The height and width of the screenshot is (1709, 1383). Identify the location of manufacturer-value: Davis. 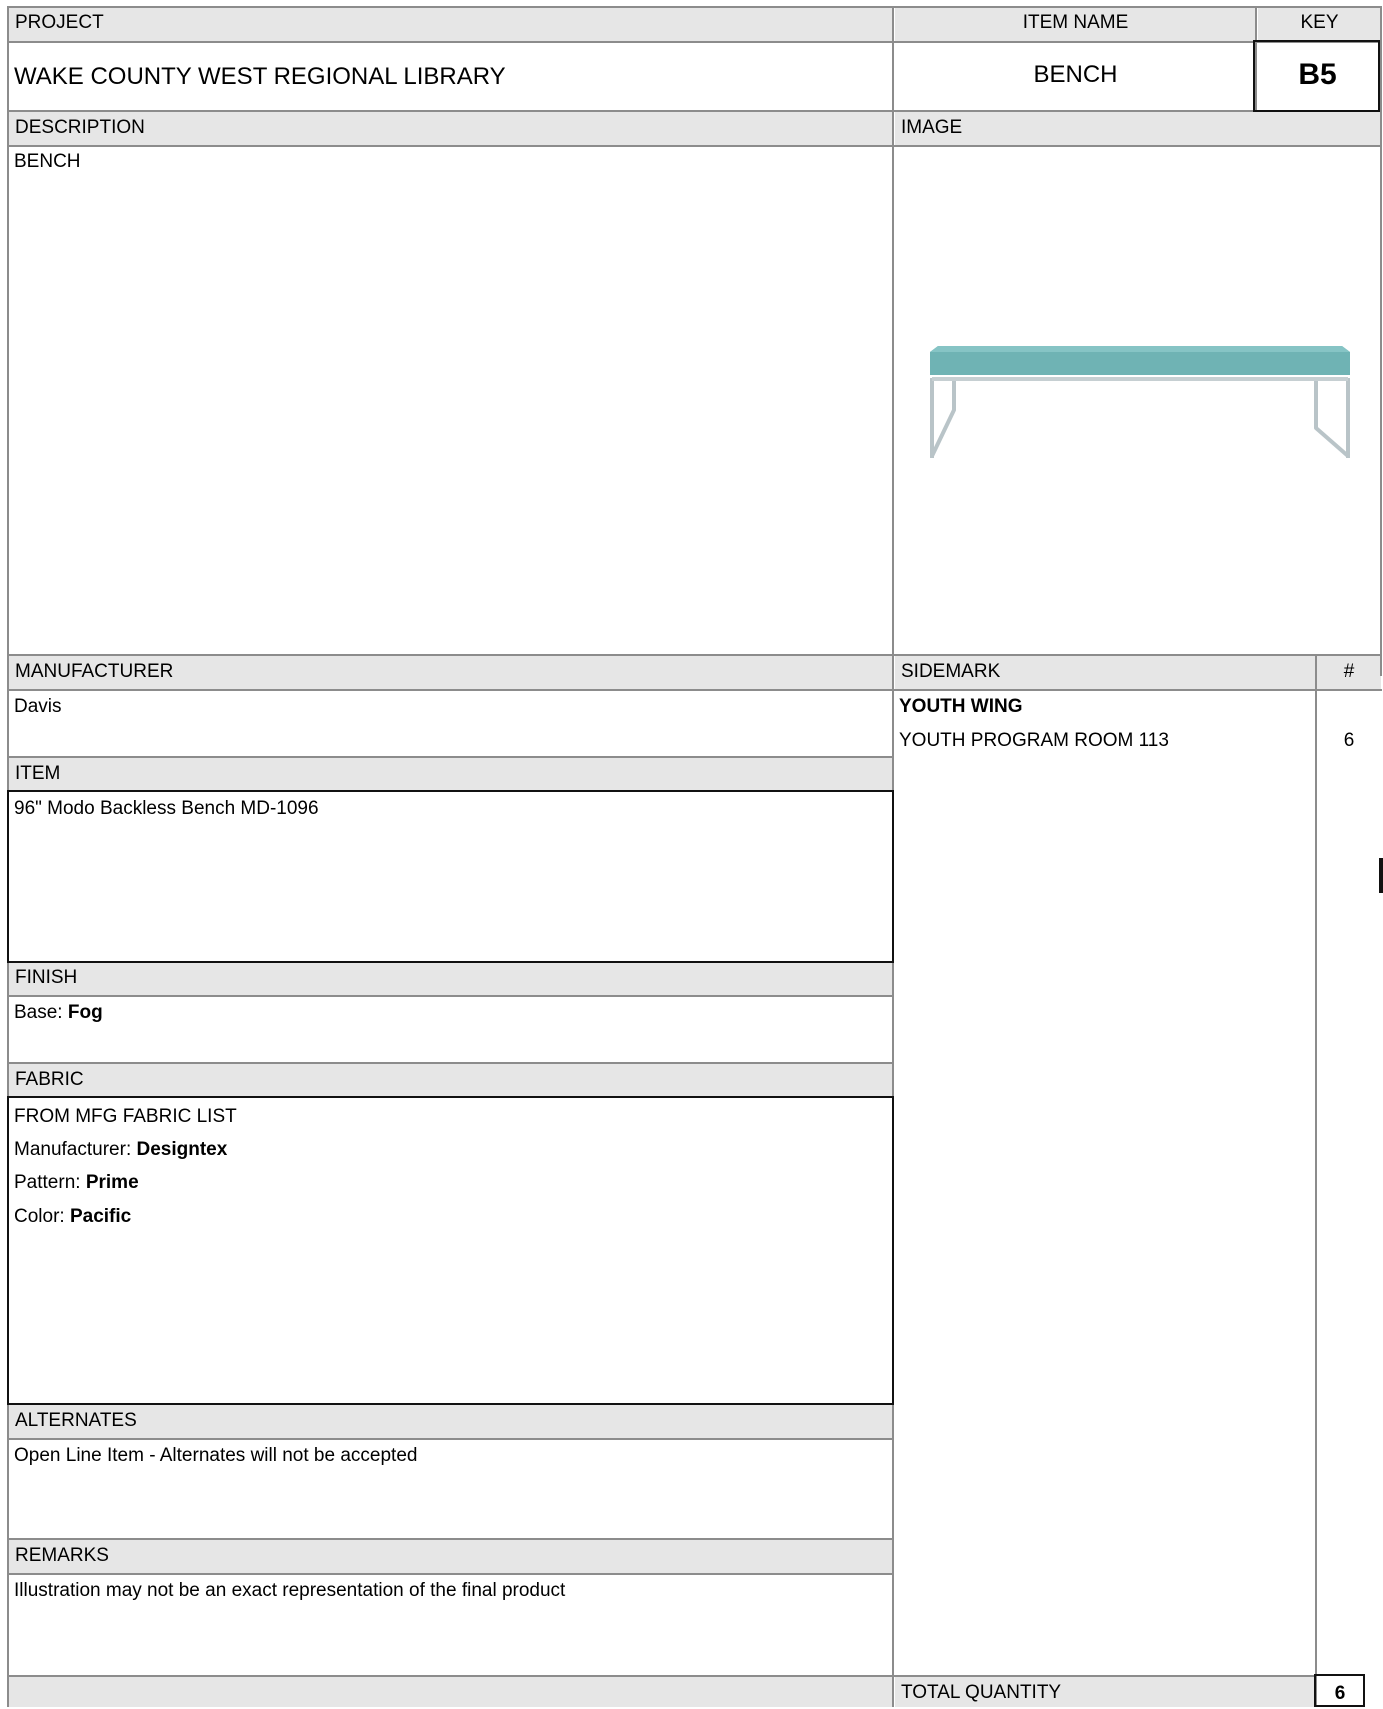
(38, 706).